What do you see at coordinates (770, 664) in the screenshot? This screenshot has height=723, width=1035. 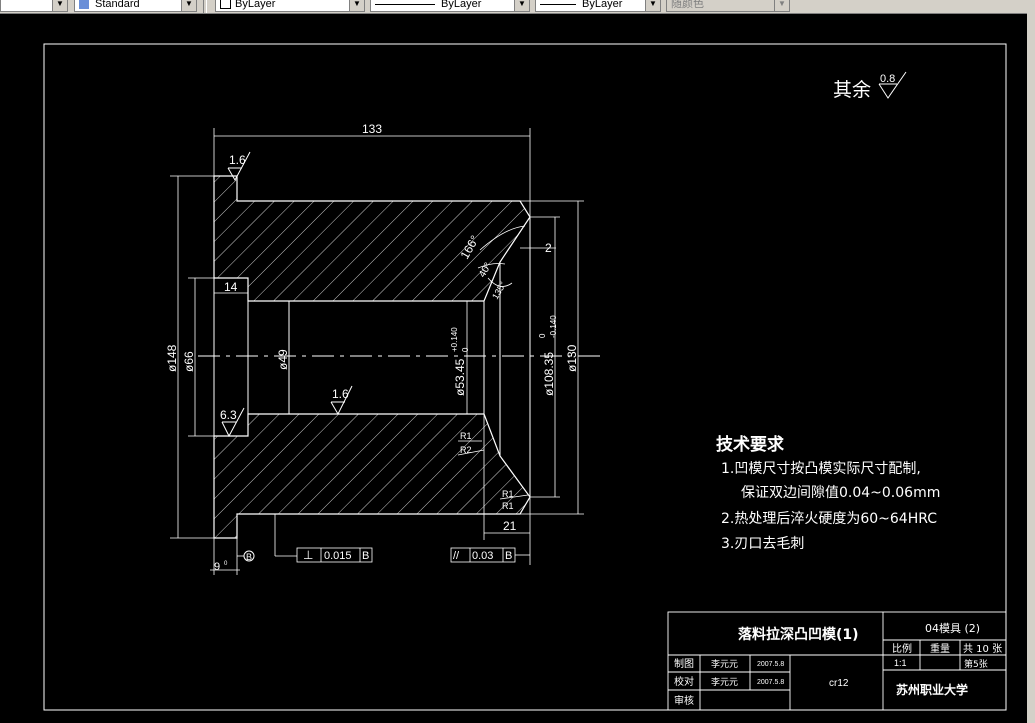 I see `drawn-date: 2007.5.8` at bounding box center [770, 664].